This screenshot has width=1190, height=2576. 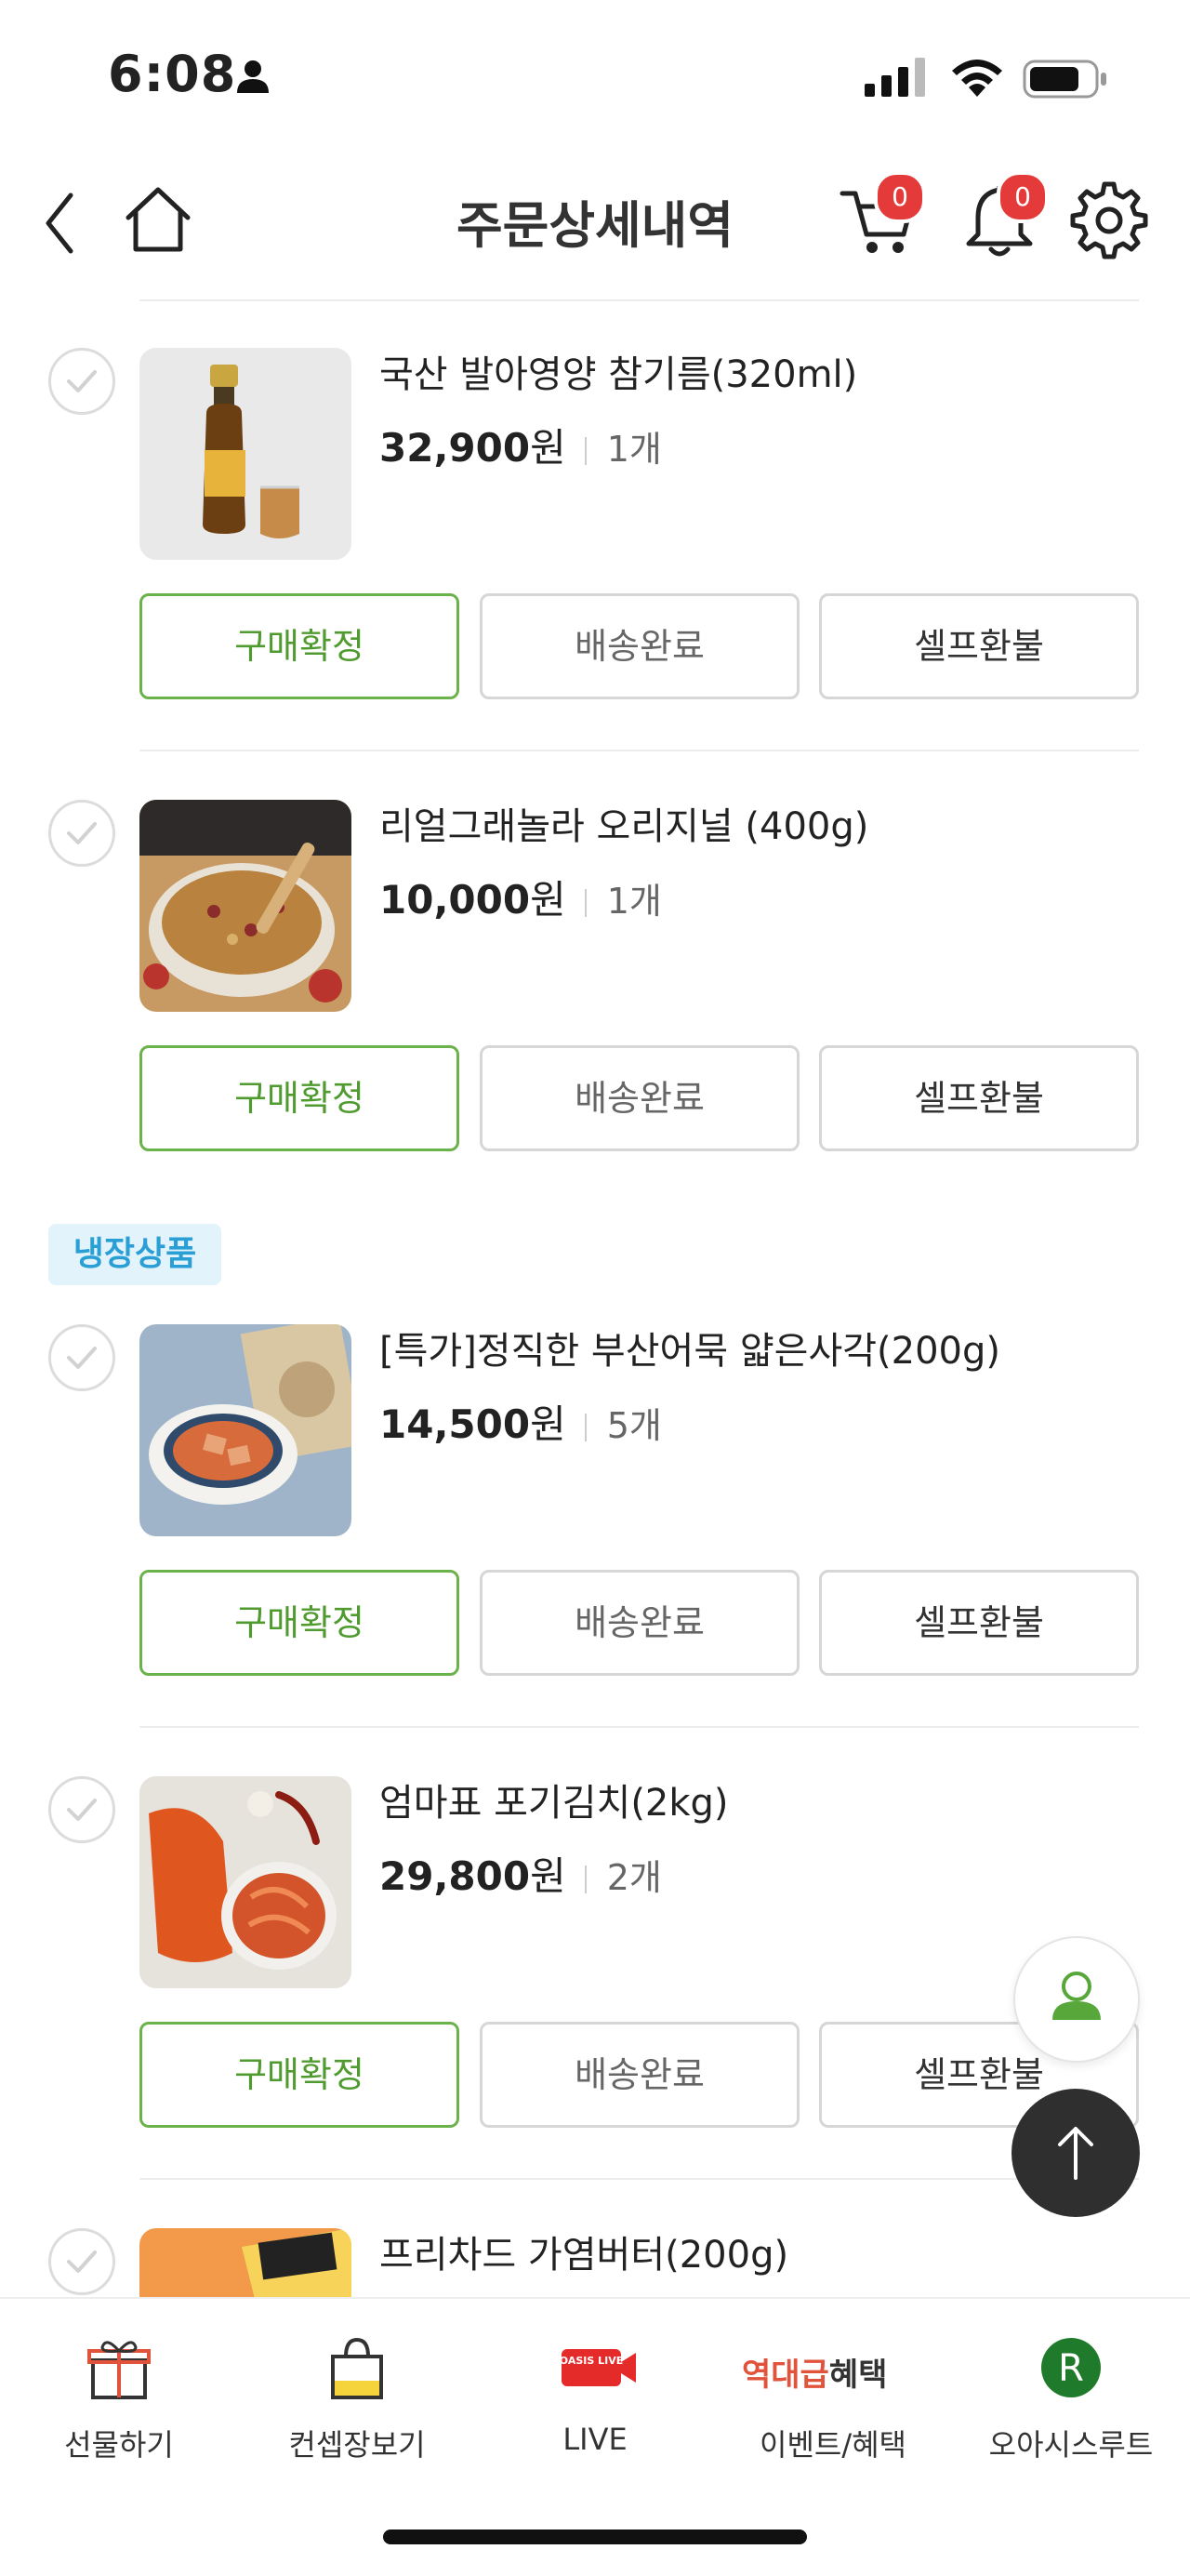 What do you see at coordinates (634, 1877) in the screenshot?
I see `product-quantity: 2개` at bounding box center [634, 1877].